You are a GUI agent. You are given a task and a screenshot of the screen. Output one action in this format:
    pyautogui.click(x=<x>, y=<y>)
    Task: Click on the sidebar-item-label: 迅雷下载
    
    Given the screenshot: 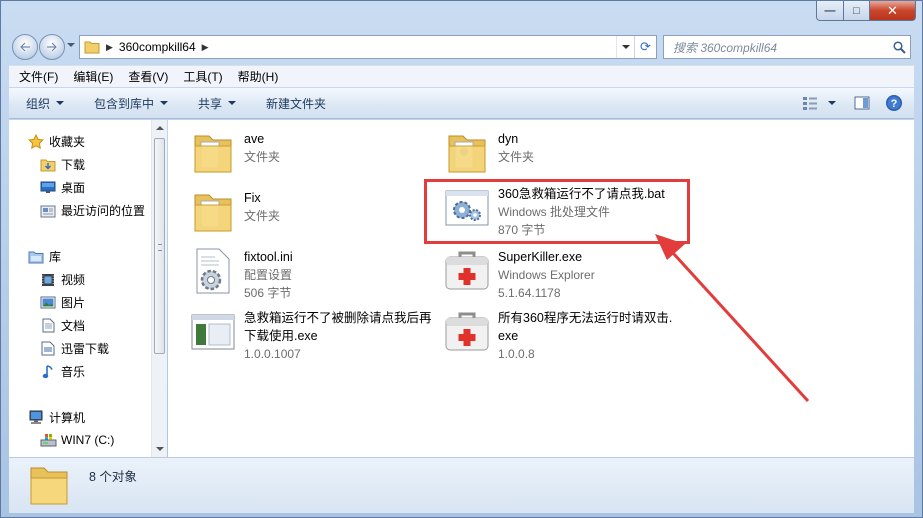 What is the action you would take?
    pyautogui.click(x=85, y=349)
    